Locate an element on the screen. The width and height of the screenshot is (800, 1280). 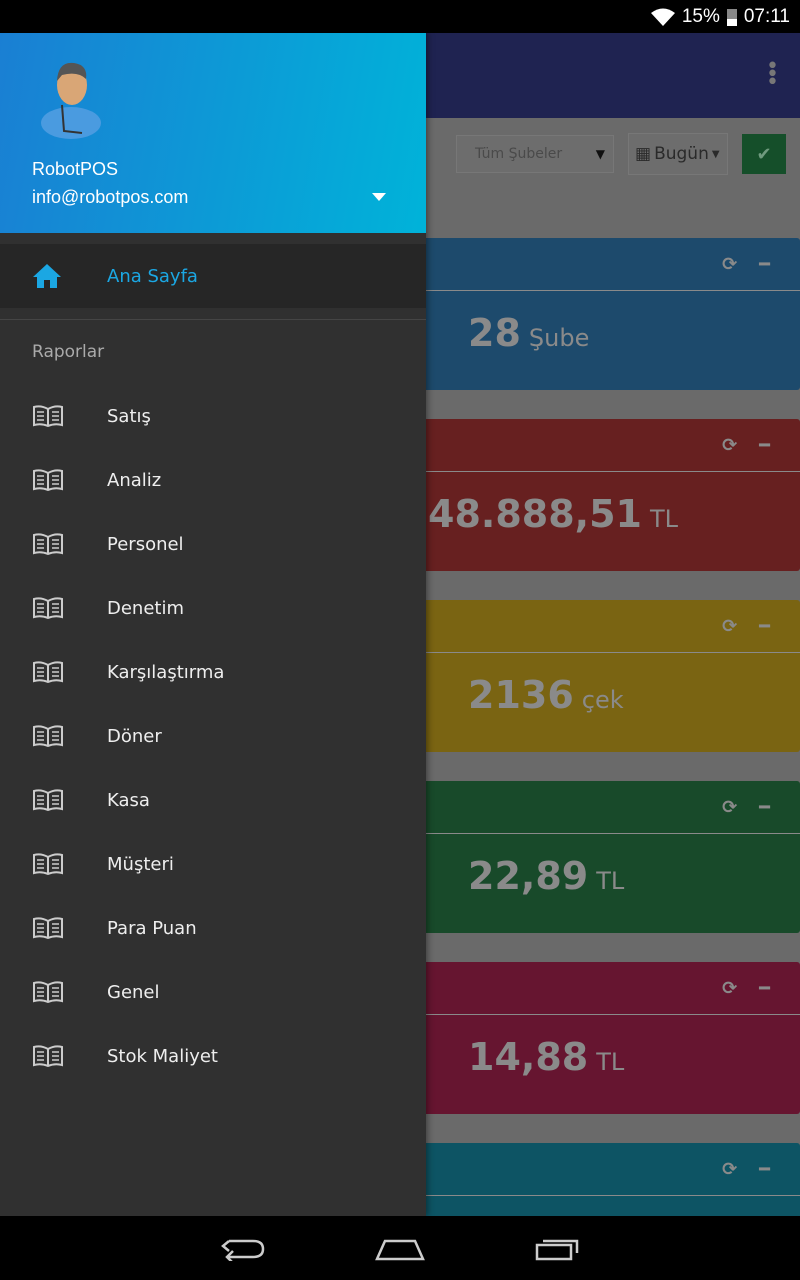
home-nav-icon is located at coordinates (400, 1248).